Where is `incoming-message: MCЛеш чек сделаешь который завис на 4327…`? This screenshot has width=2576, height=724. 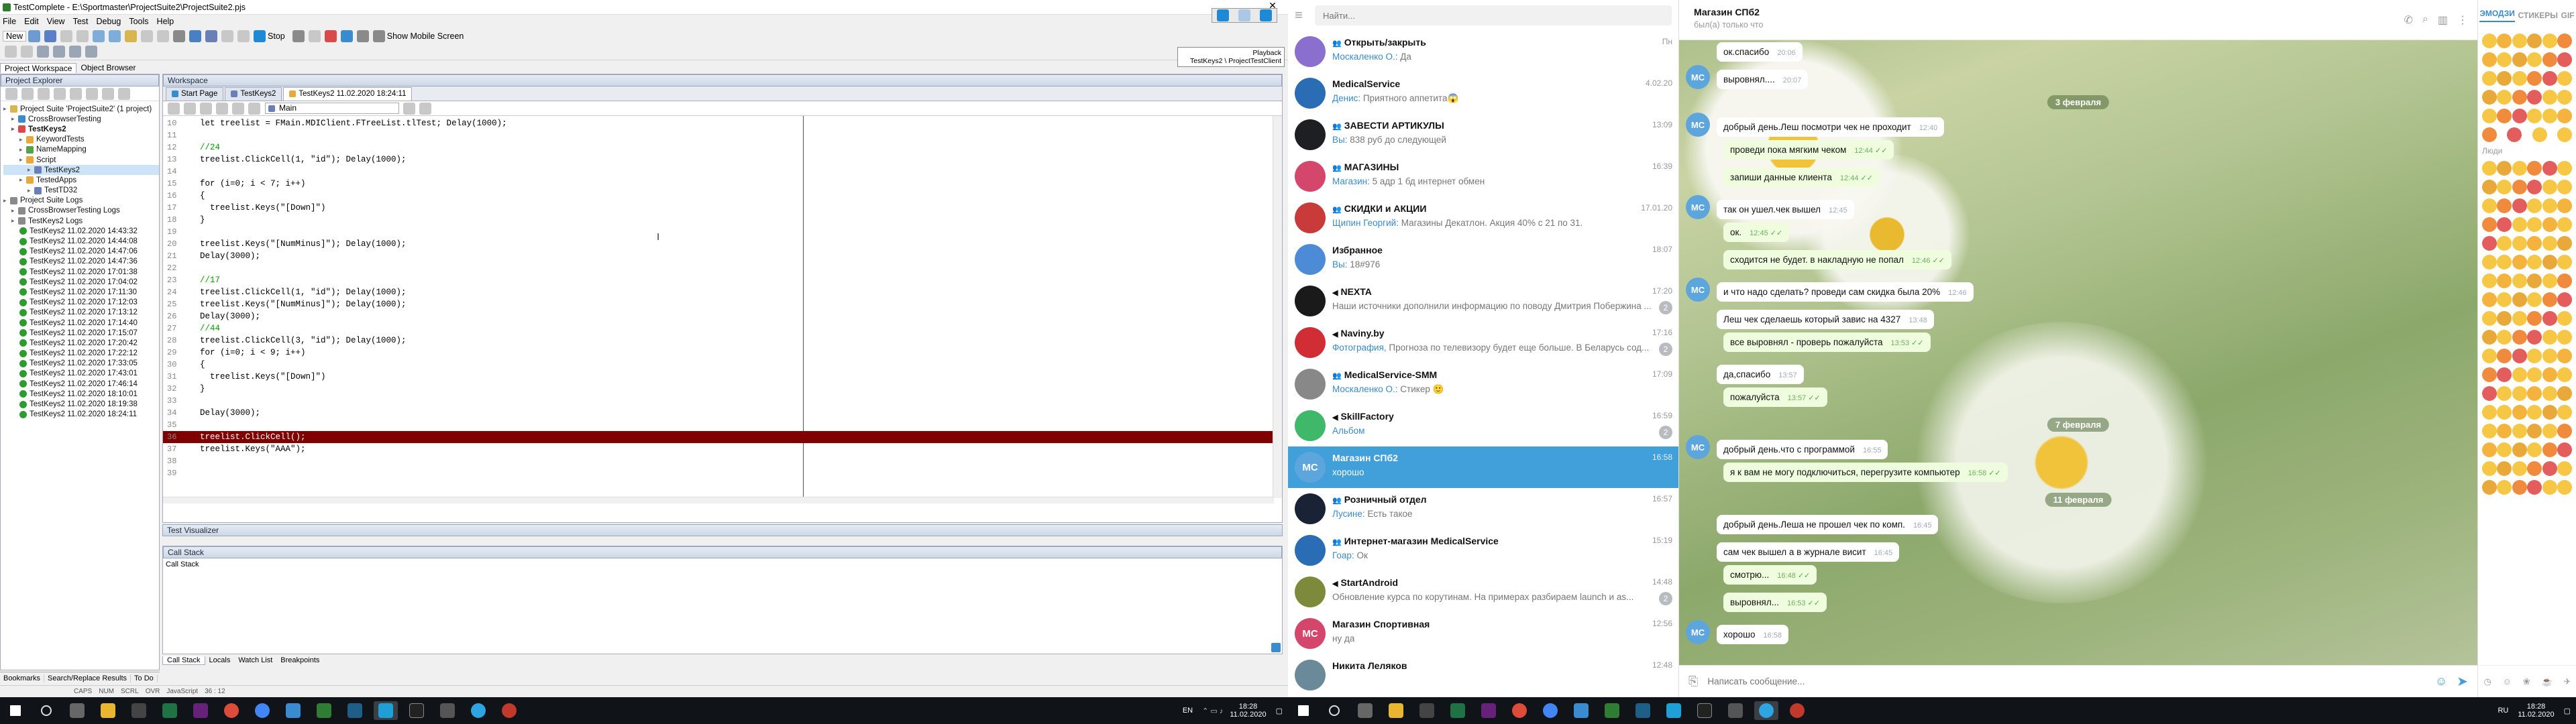 incoming-message: MCЛеш чек сделаешь который завис на 4327… is located at coordinates (1810, 317).